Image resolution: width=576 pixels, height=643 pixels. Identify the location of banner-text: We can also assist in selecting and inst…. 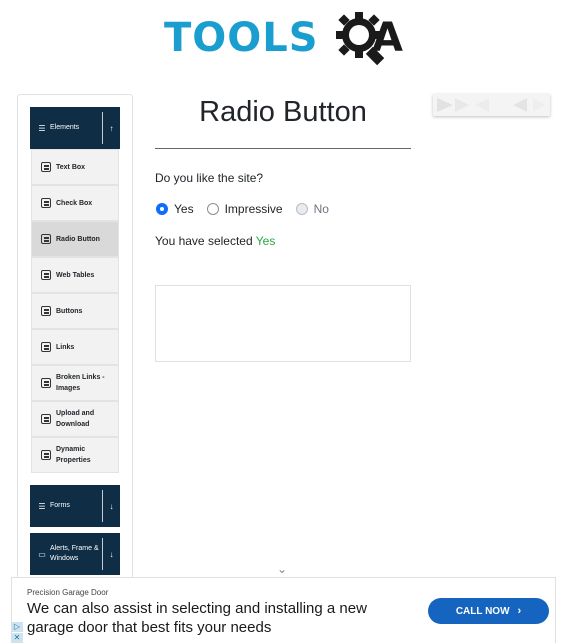
(217, 618).